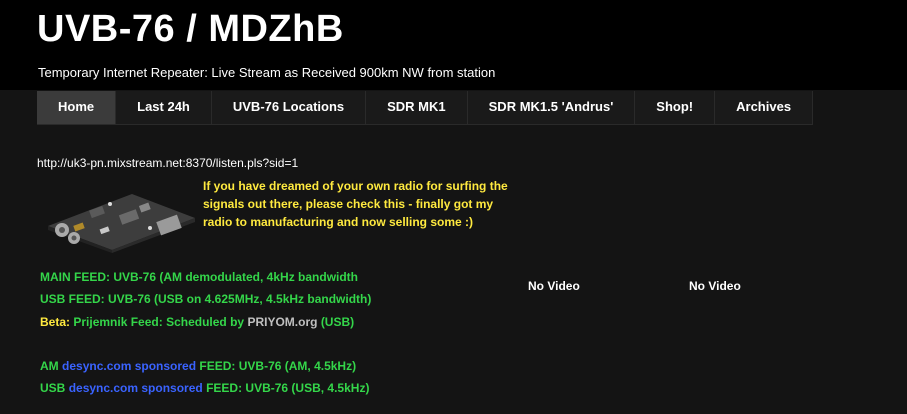 This screenshot has width=907, height=414. What do you see at coordinates (675, 107) in the screenshot?
I see `nav-item-shop: Shop!` at bounding box center [675, 107].